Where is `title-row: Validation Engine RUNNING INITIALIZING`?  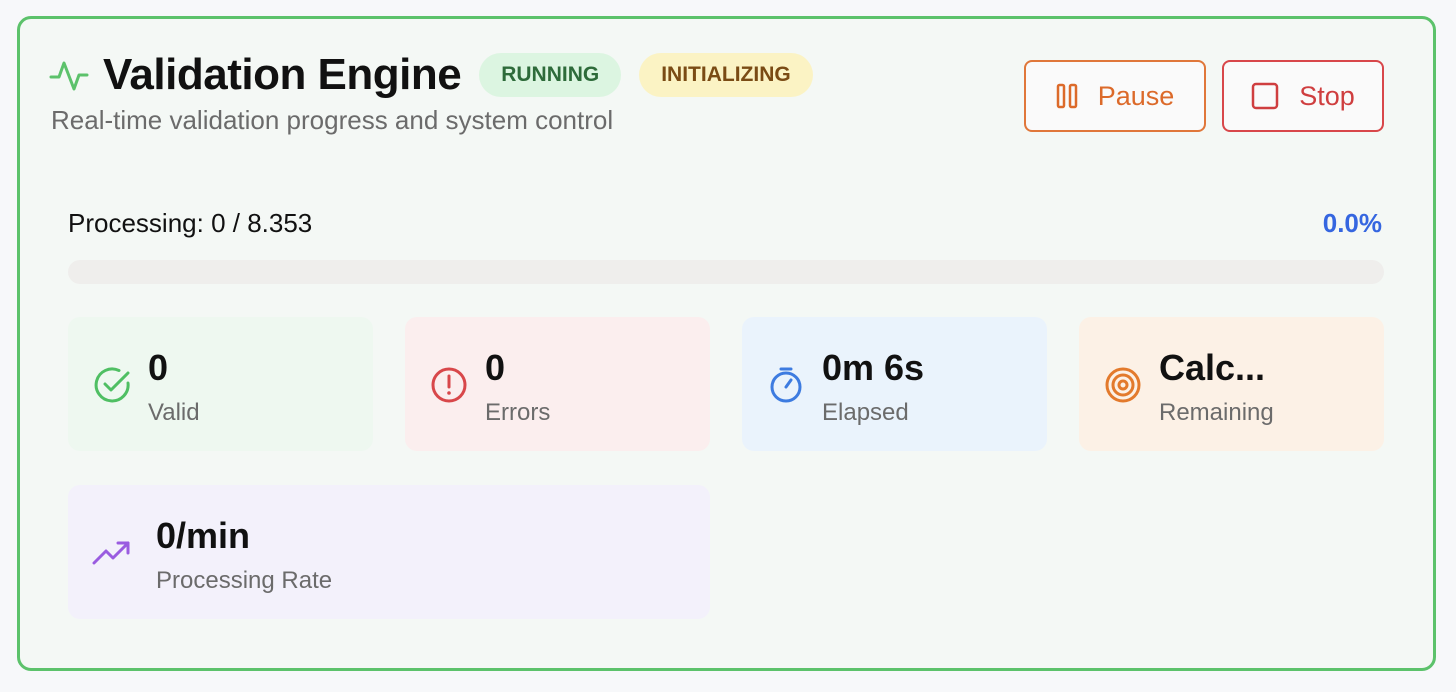 title-row: Validation Engine RUNNING INITIALIZING is located at coordinates (431, 75).